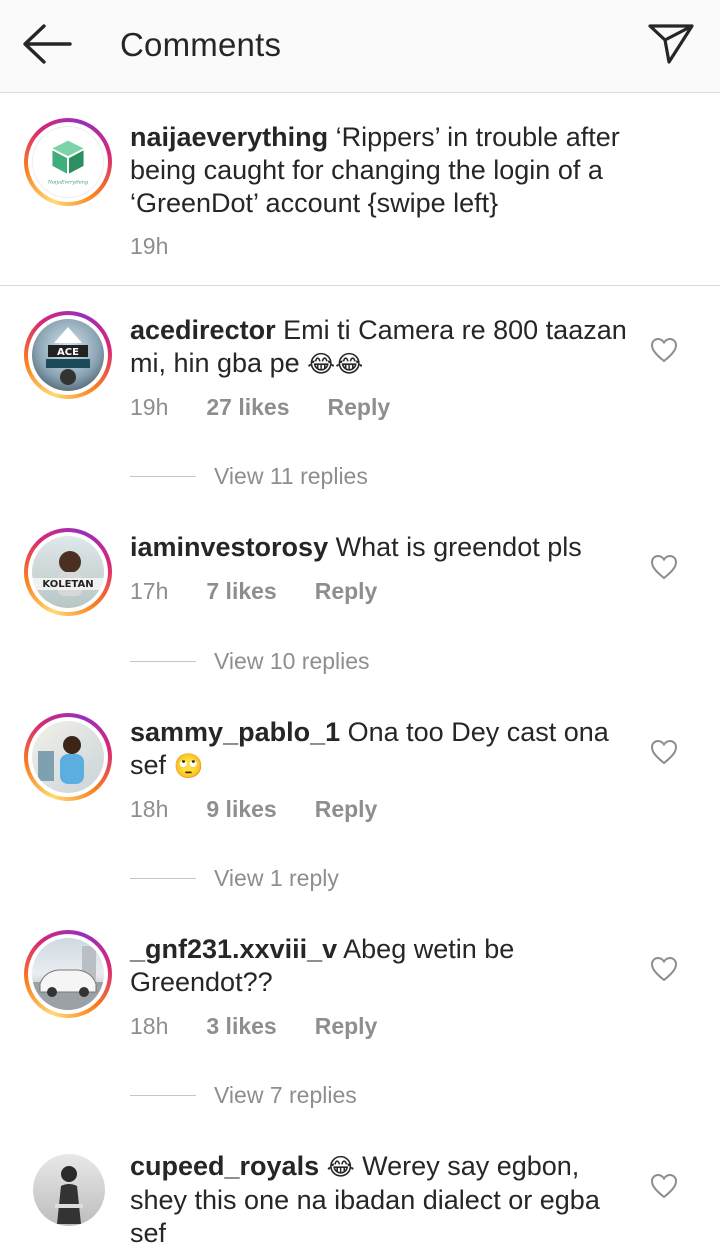 The height and width of the screenshot is (1256, 720). I want to click on comment-meta: 17h 7 likes Reply, so click(253, 591).